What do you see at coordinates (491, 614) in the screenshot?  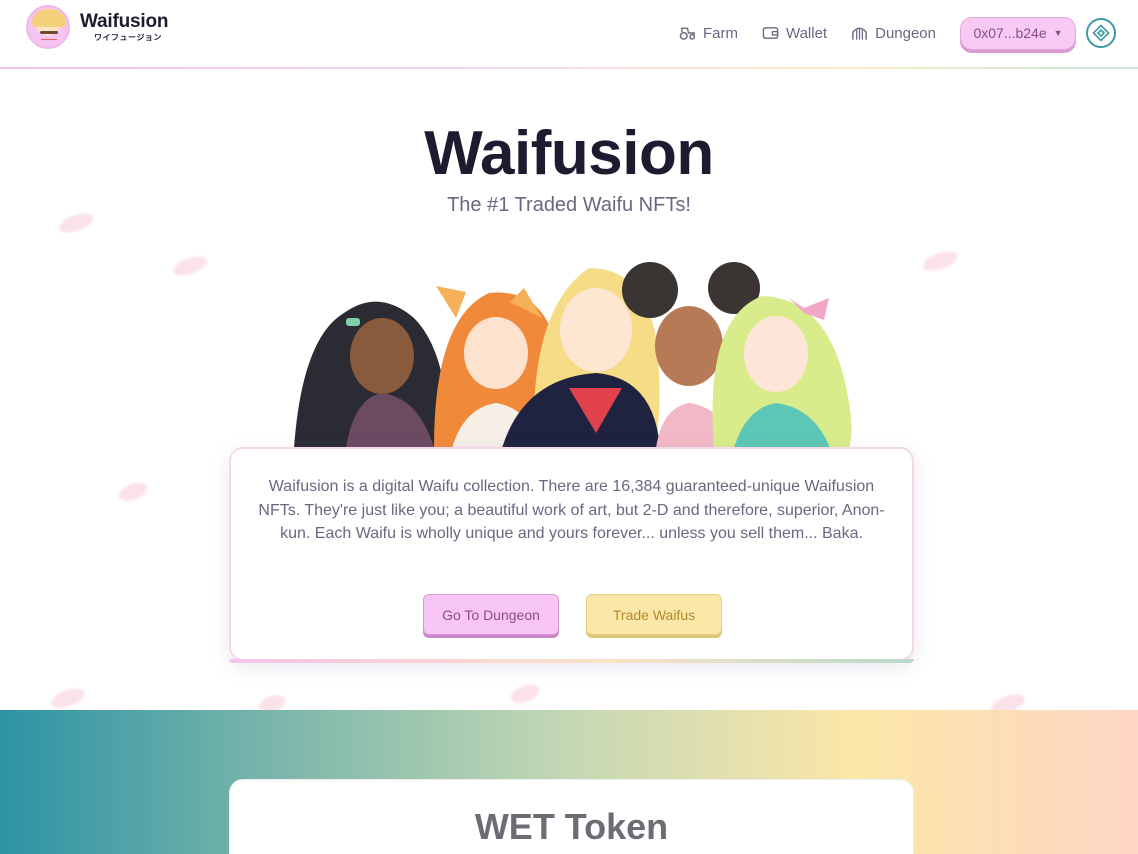 I see `go-to-dungeon-button: Go To Dungeon` at bounding box center [491, 614].